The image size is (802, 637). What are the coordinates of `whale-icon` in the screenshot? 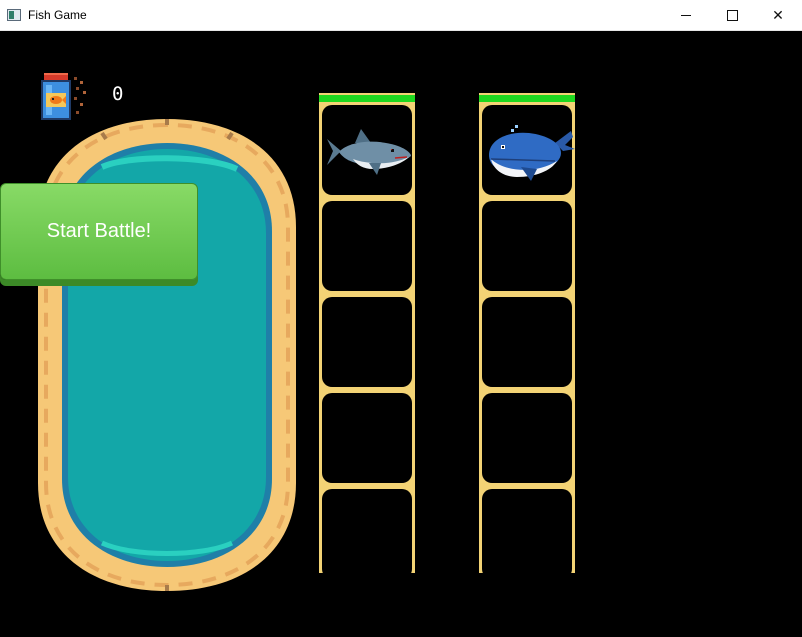 It's located at (532, 153).